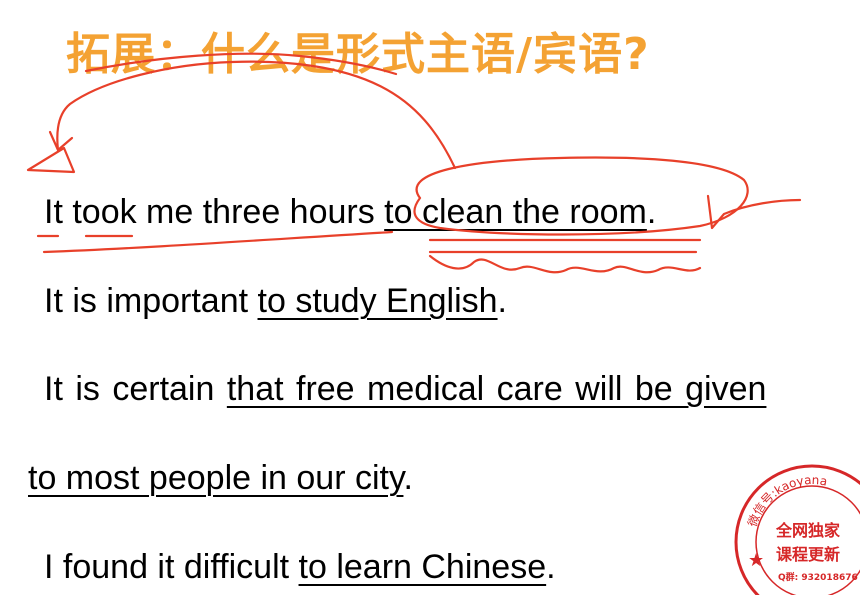 The height and width of the screenshot is (595, 860). I want to click on underline-long, so click(218, 242).